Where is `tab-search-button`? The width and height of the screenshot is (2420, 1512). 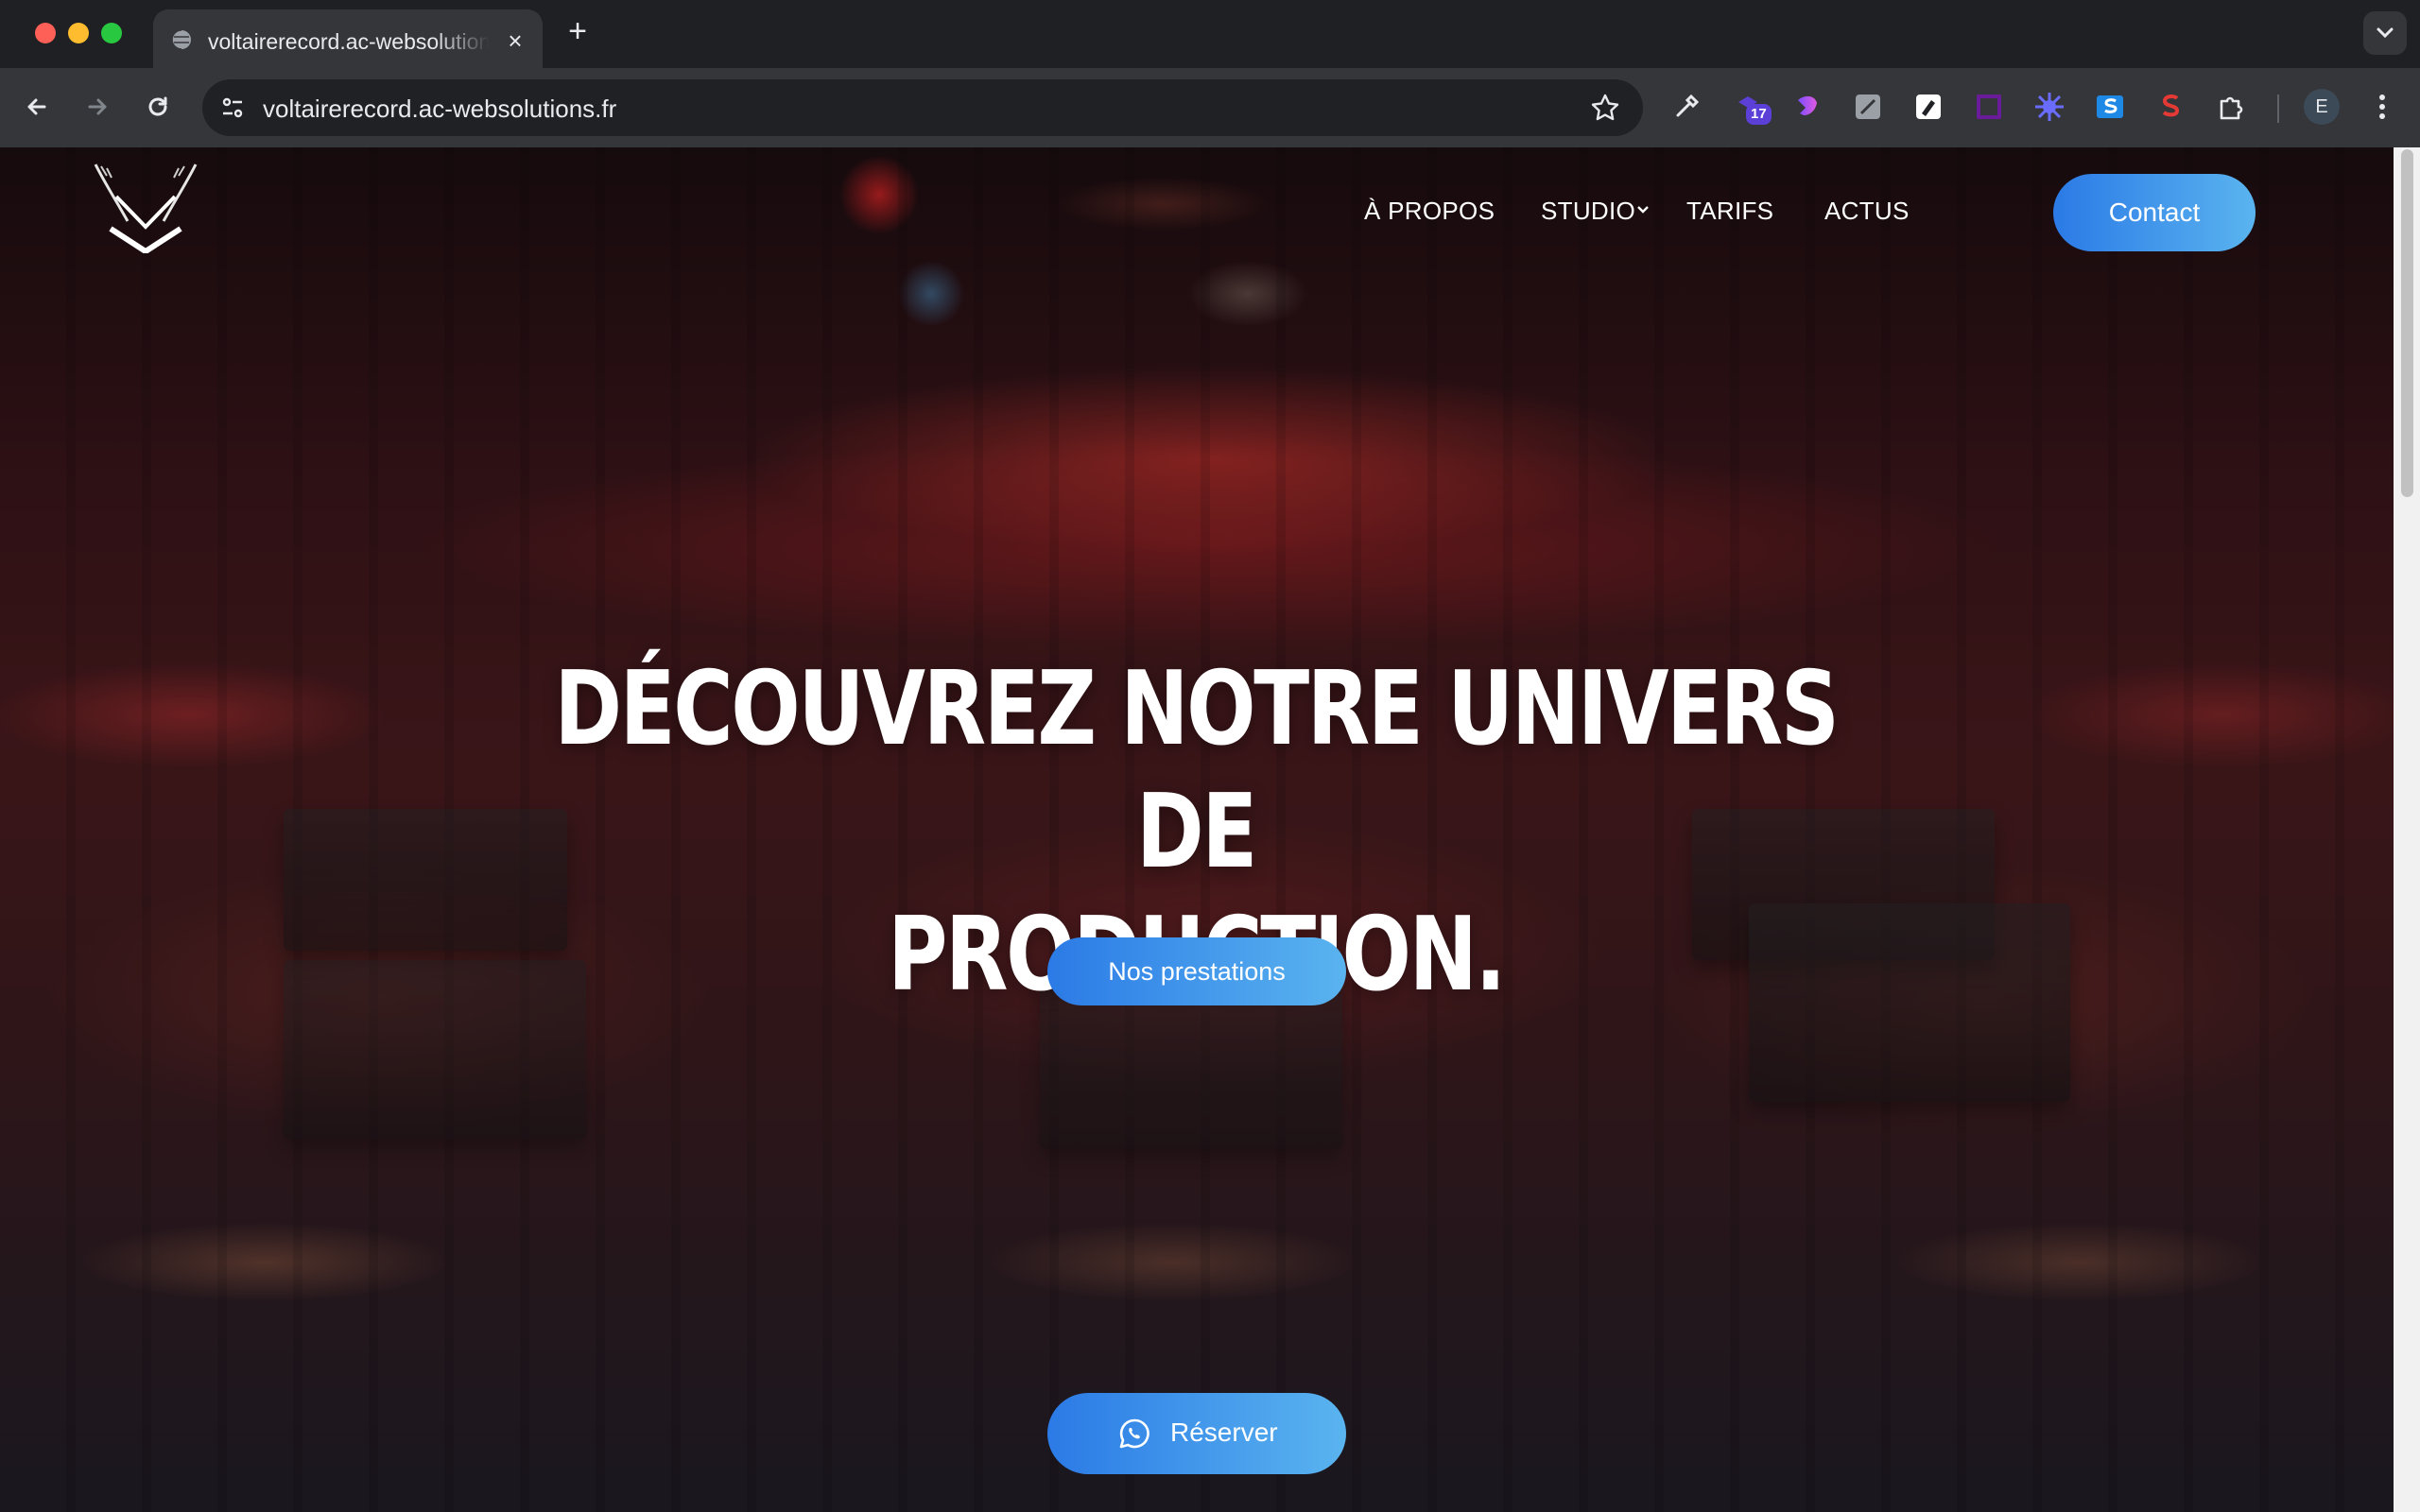
tab-search-button is located at coordinates (2385, 33).